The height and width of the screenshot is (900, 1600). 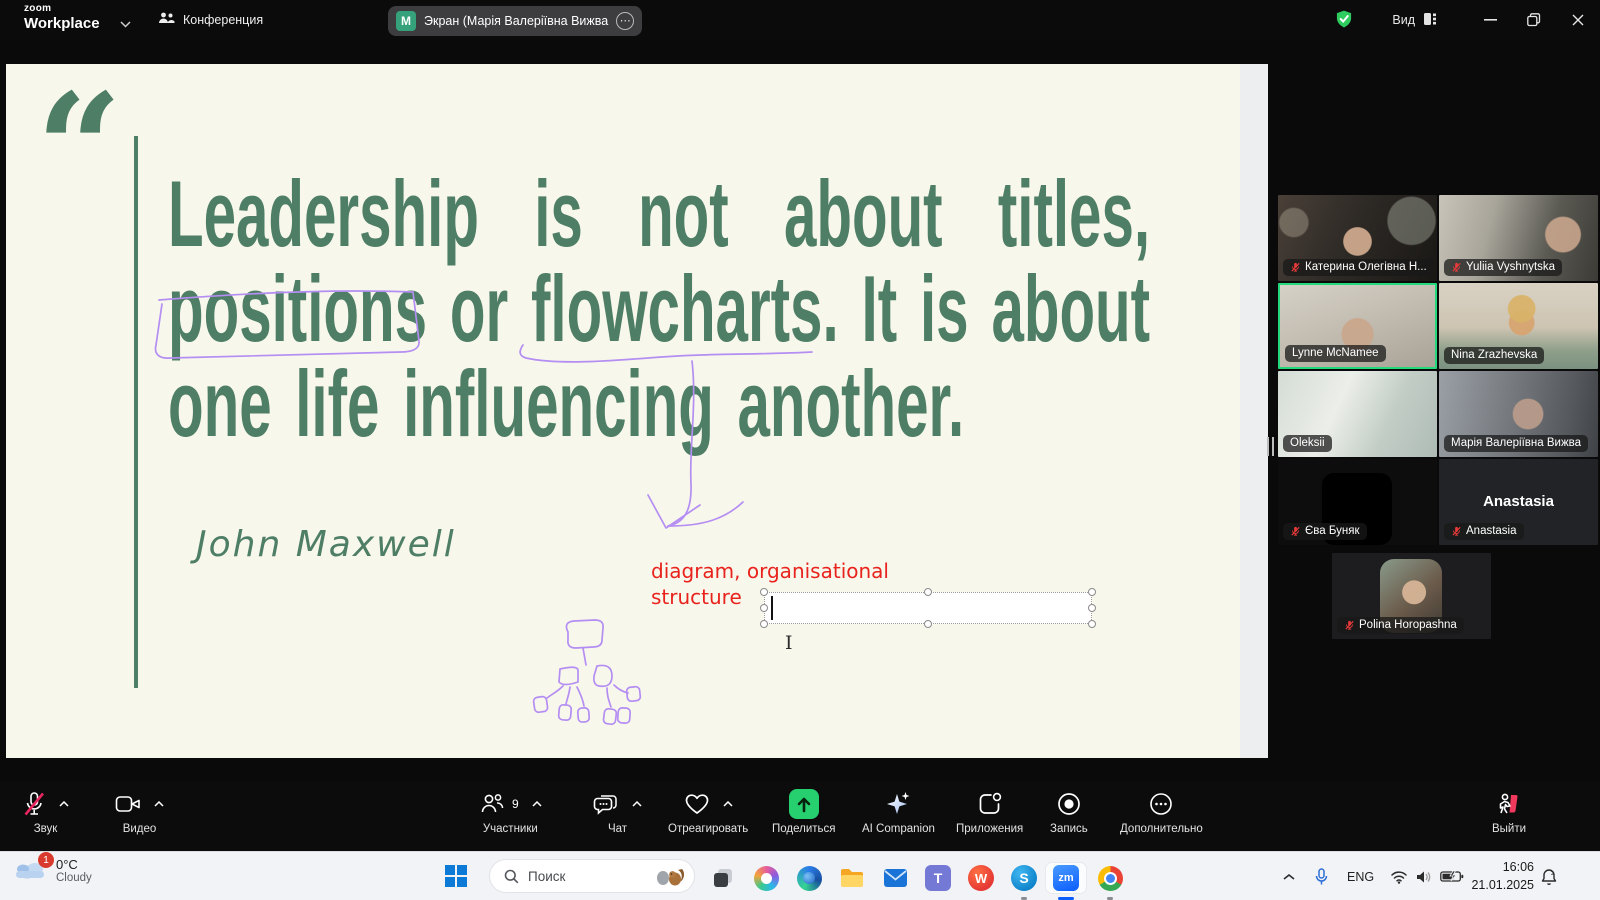 I want to click on tab-shared-screen-label: Экран (Марія Валеріївна Вижва, so click(x=516, y=21).